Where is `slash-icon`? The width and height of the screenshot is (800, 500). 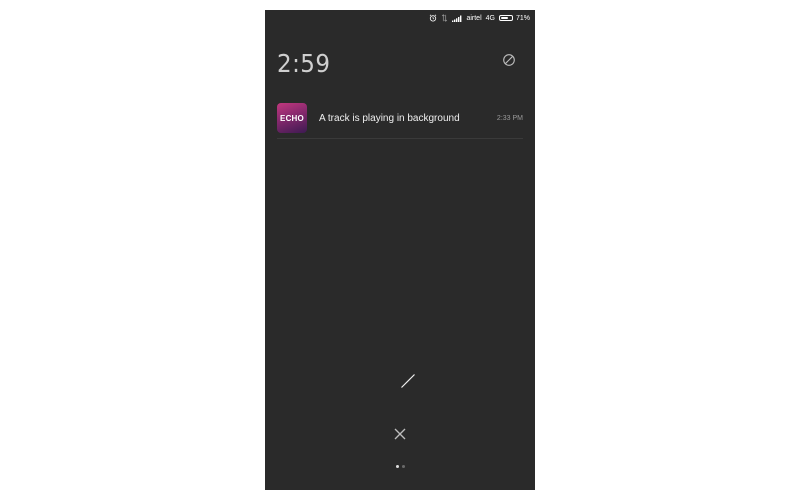 slash-icon is located at coordinates (408, 381).